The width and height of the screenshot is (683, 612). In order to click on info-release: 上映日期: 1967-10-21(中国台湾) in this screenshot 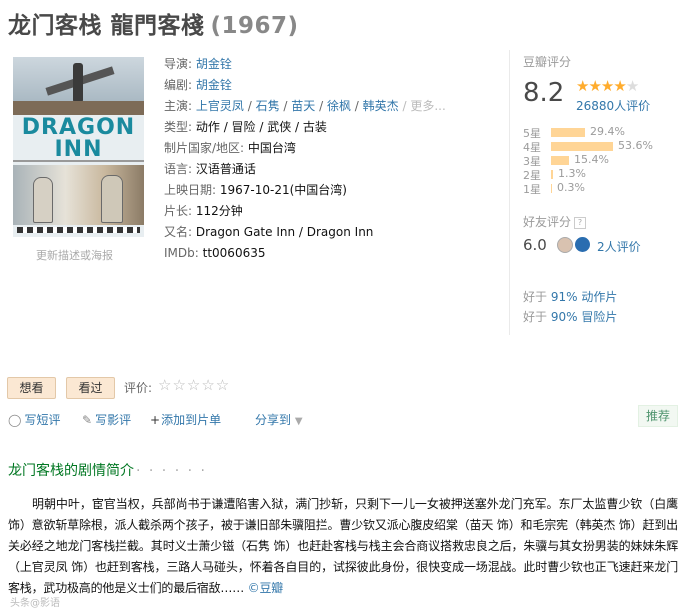, I will do `click(305, 190)`.